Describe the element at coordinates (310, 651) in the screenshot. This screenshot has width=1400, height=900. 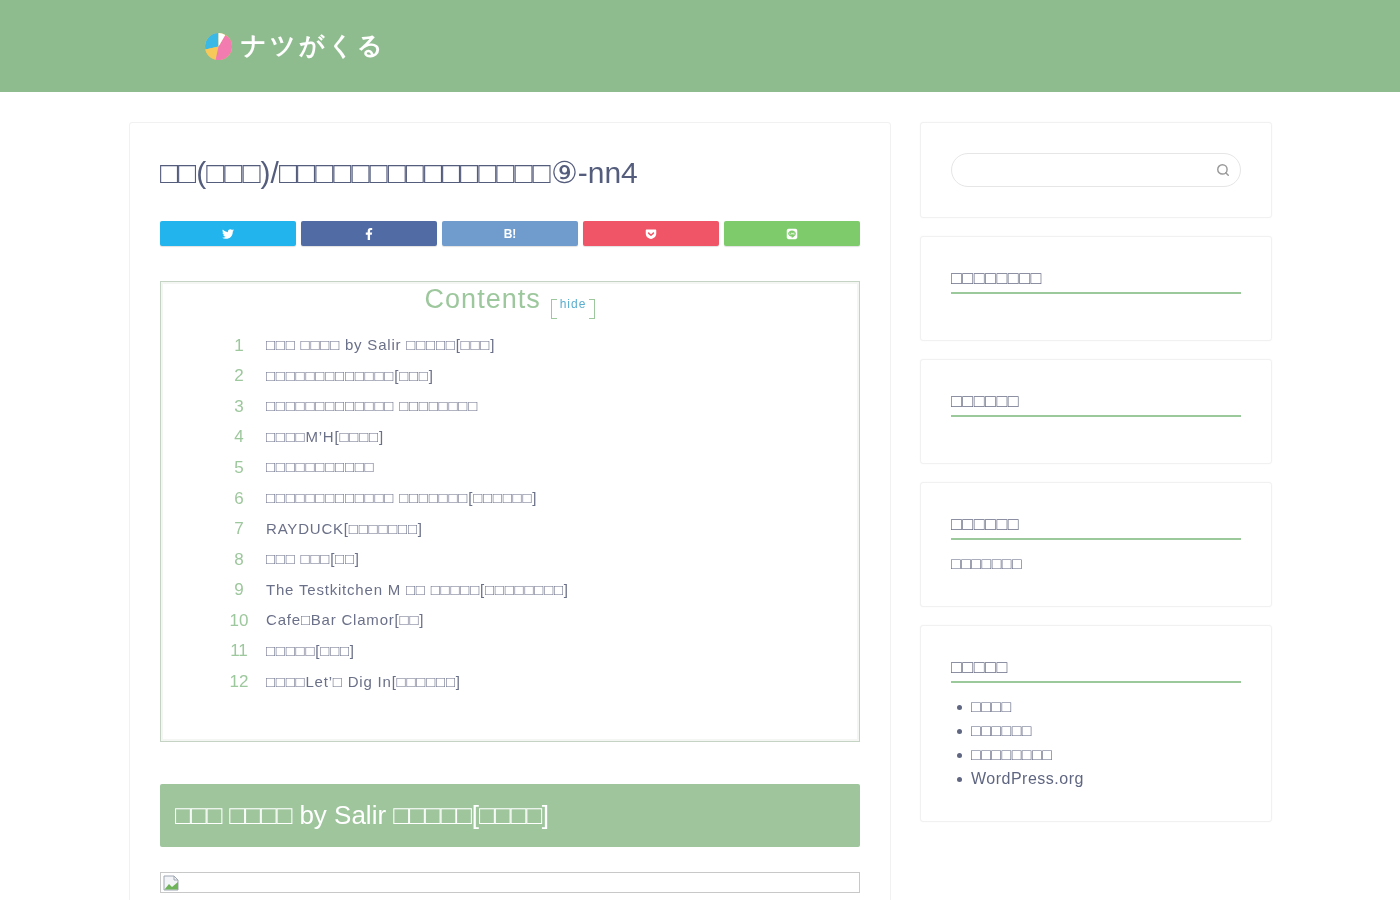
I see `toc-link: □□□□□[□□□]` at that location.